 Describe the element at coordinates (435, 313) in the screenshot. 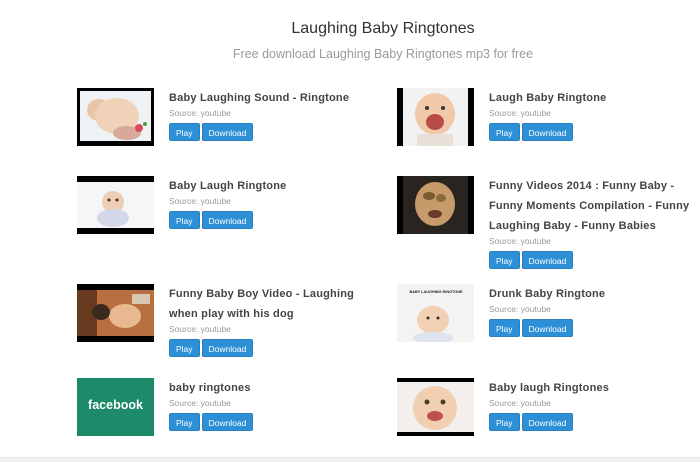

I see `video-thumbnail: BABY LAUGHING RINGTONE` at that location.